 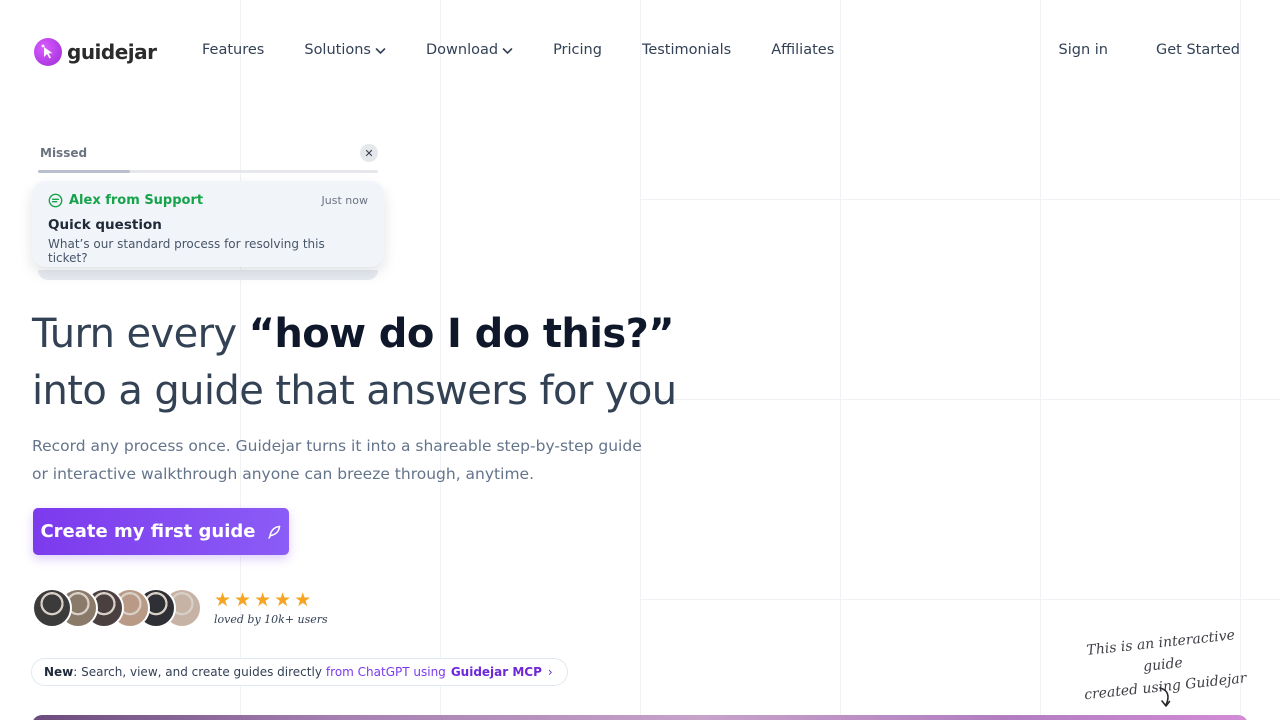 I want to click on notification-sender: Alex from Support, so click(x=125, y=200).